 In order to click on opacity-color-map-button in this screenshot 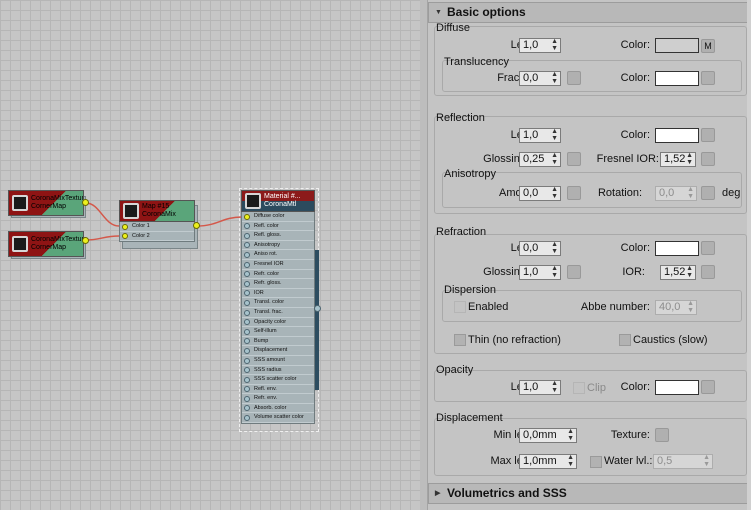, I will do `click(708, 387)`.